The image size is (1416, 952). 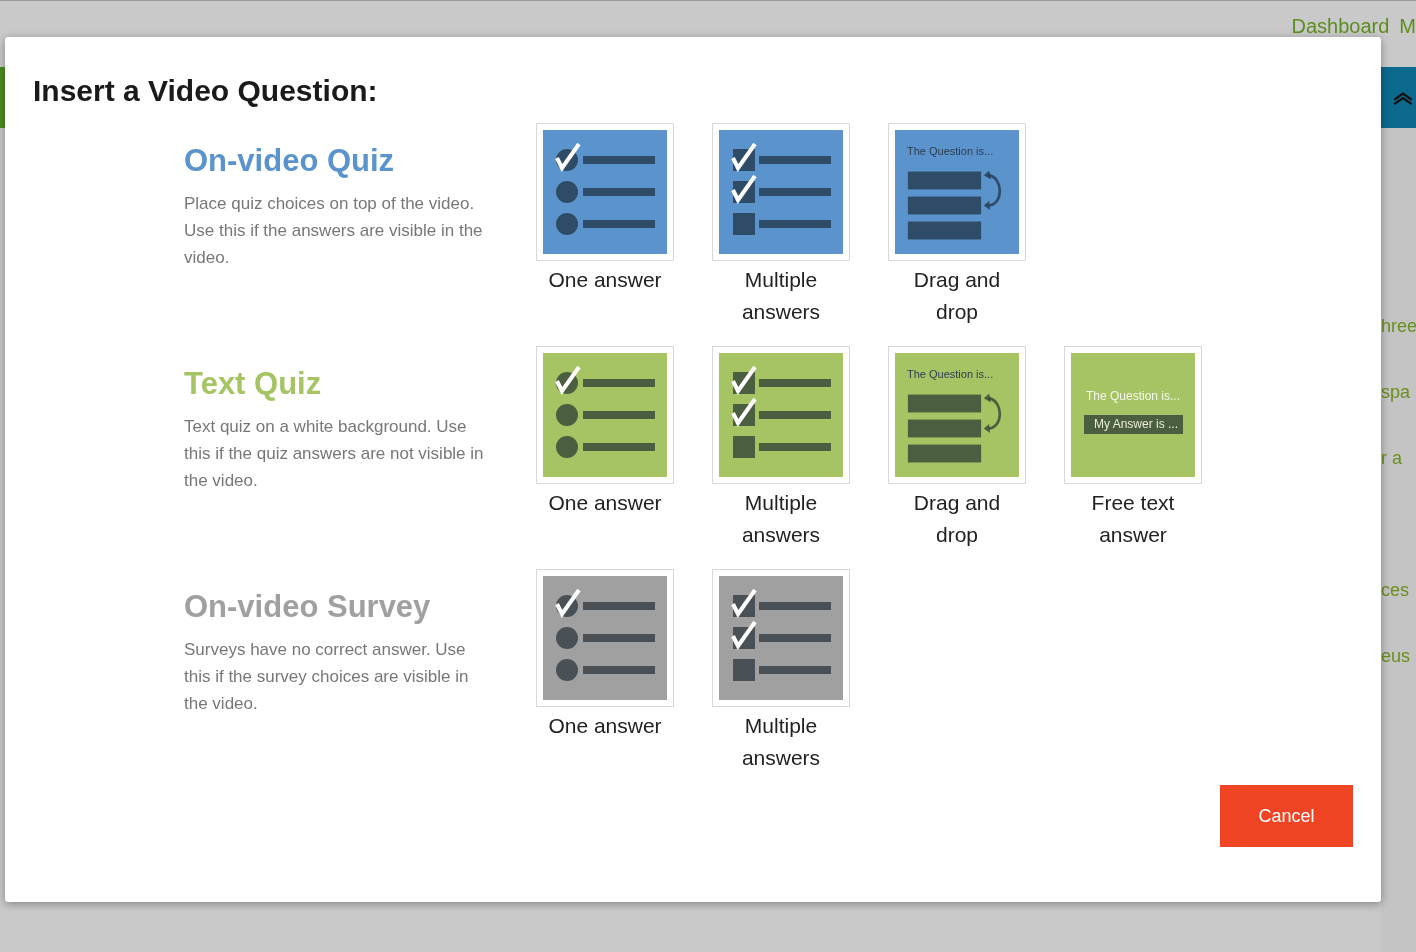 I want to click on dialog-title: Insert a Video Question:, so click(x=206, y=91).